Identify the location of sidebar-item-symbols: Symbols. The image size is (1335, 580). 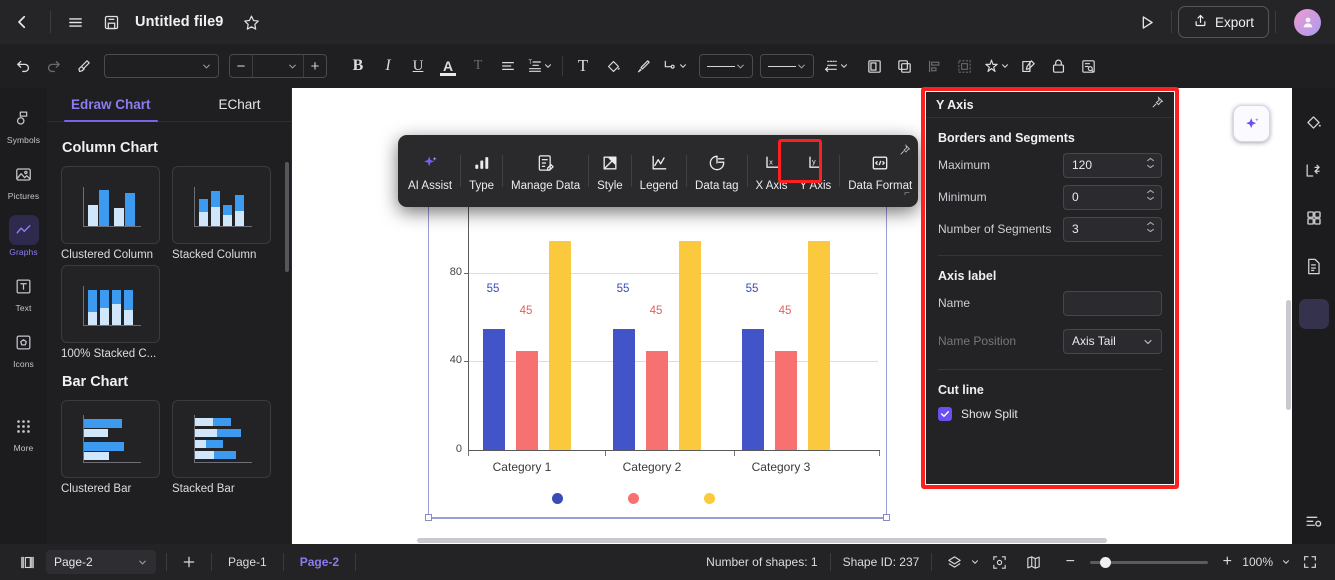
(23, 124).